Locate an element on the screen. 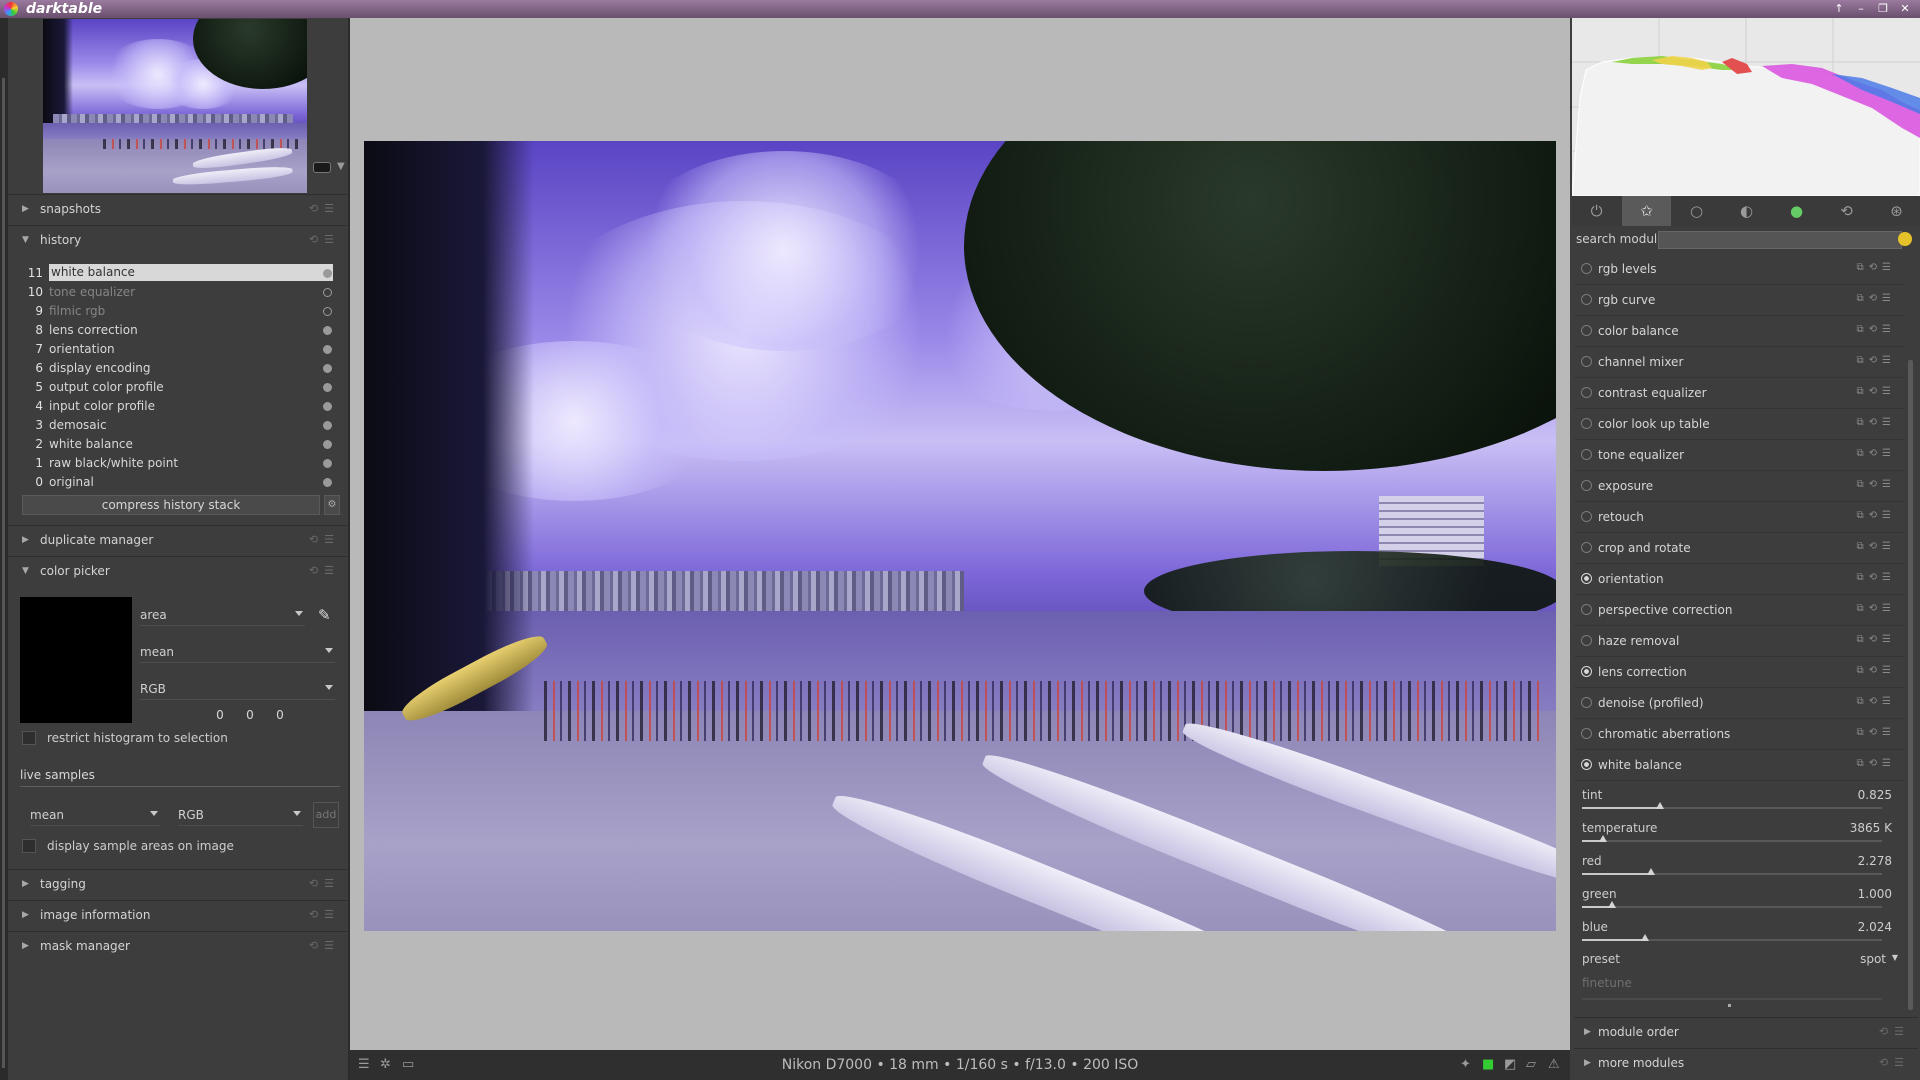 The height and width of the screenshot is (1080, 1920). keep-above-icon: ↑ is located at coordinates (1839, 9).